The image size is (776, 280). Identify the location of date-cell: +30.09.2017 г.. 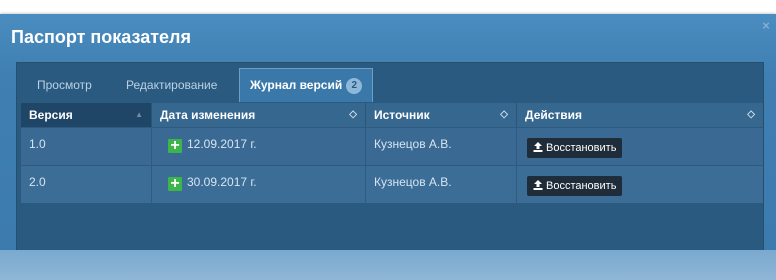
(259, 185).